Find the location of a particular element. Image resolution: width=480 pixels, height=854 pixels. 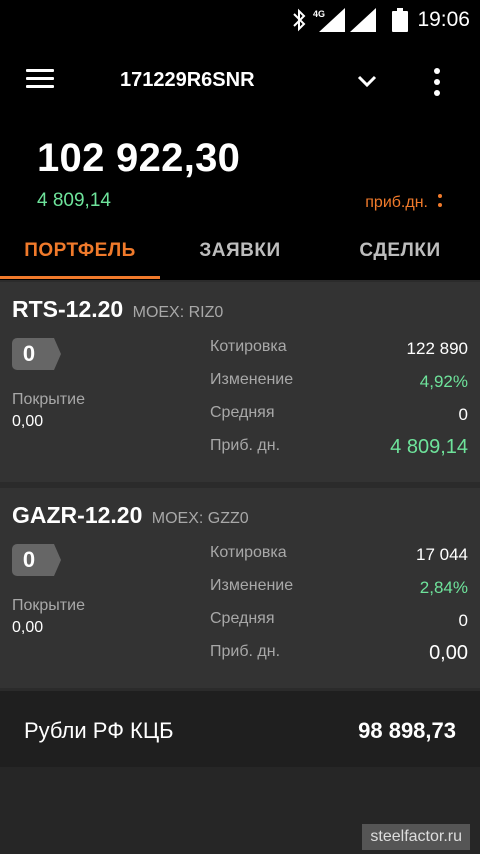

quote-value: 122 890 is located at coordinates (437, 348).